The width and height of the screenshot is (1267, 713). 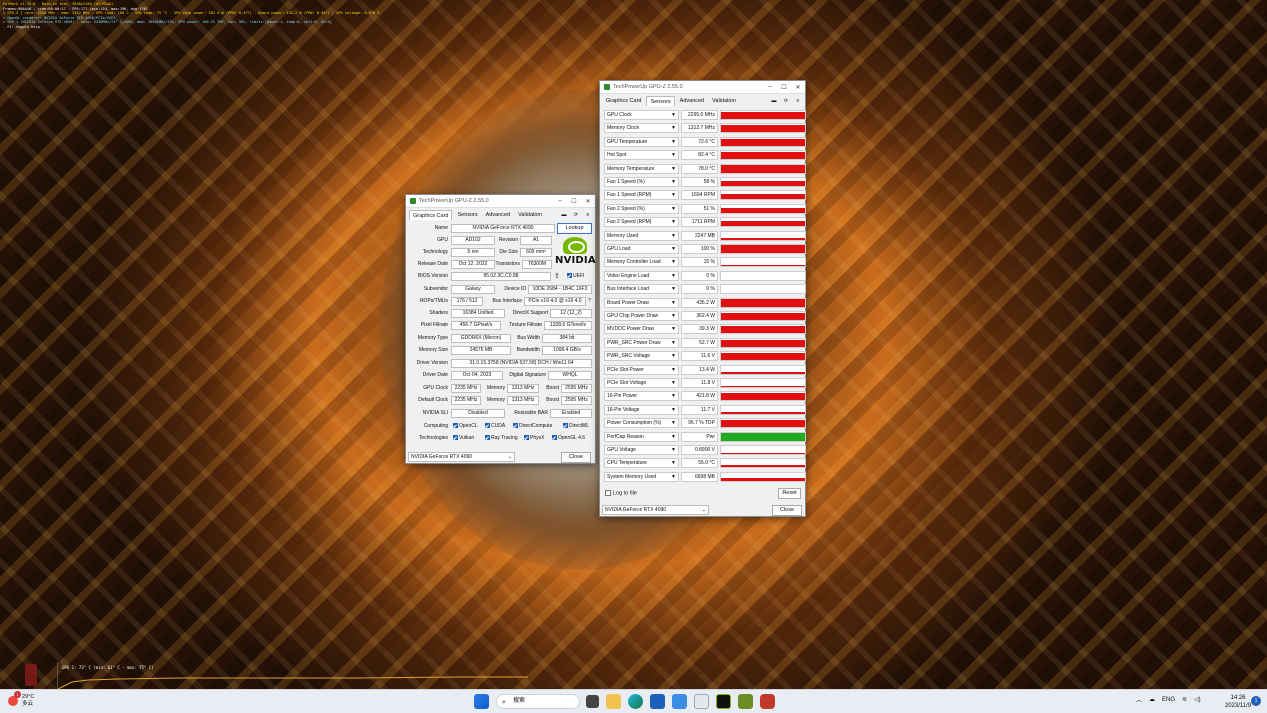 What do you see at coordinates (635, 701) in the screenshot?
I see `edge-icon` at bounding box center [635, 701].